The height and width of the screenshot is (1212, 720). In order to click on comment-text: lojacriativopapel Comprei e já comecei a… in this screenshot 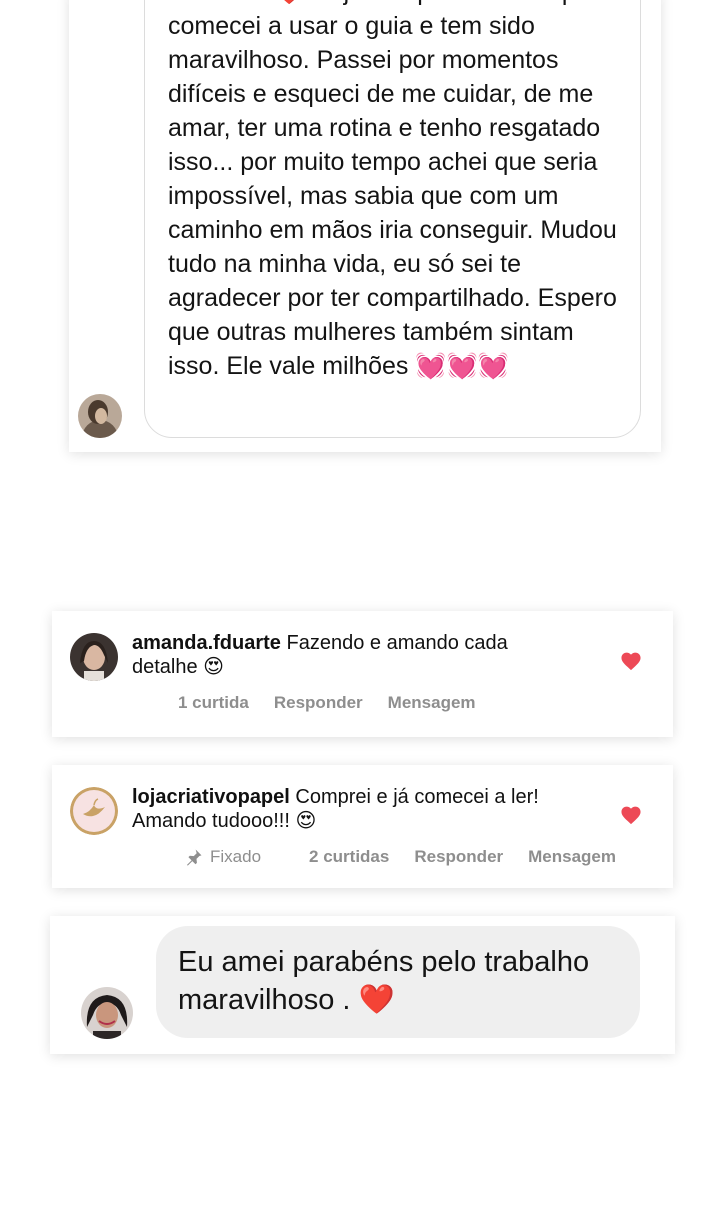, I will do `click(352, 809)`.